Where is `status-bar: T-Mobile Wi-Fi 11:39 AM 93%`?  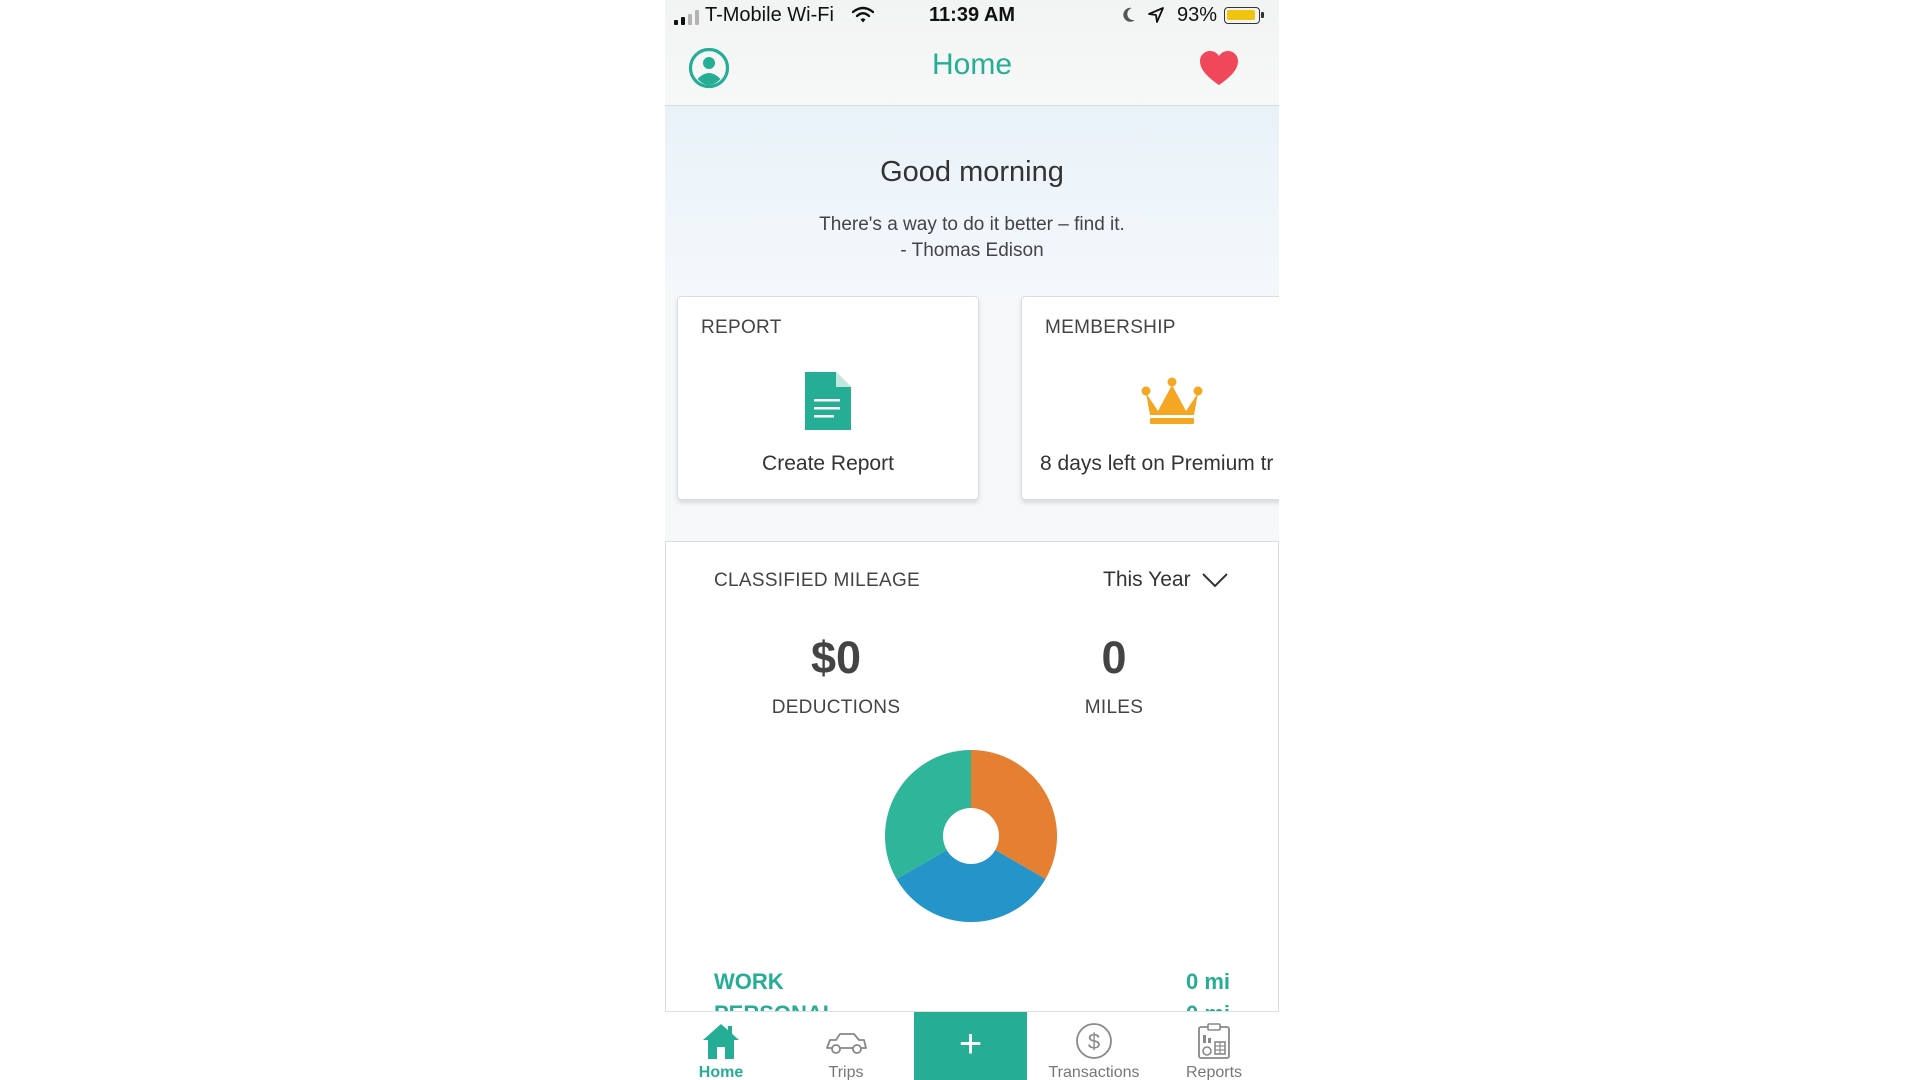 status-bar: T-Mobile Wi-Fi 11:39 AM 93% is located at coordinates (972, 17).